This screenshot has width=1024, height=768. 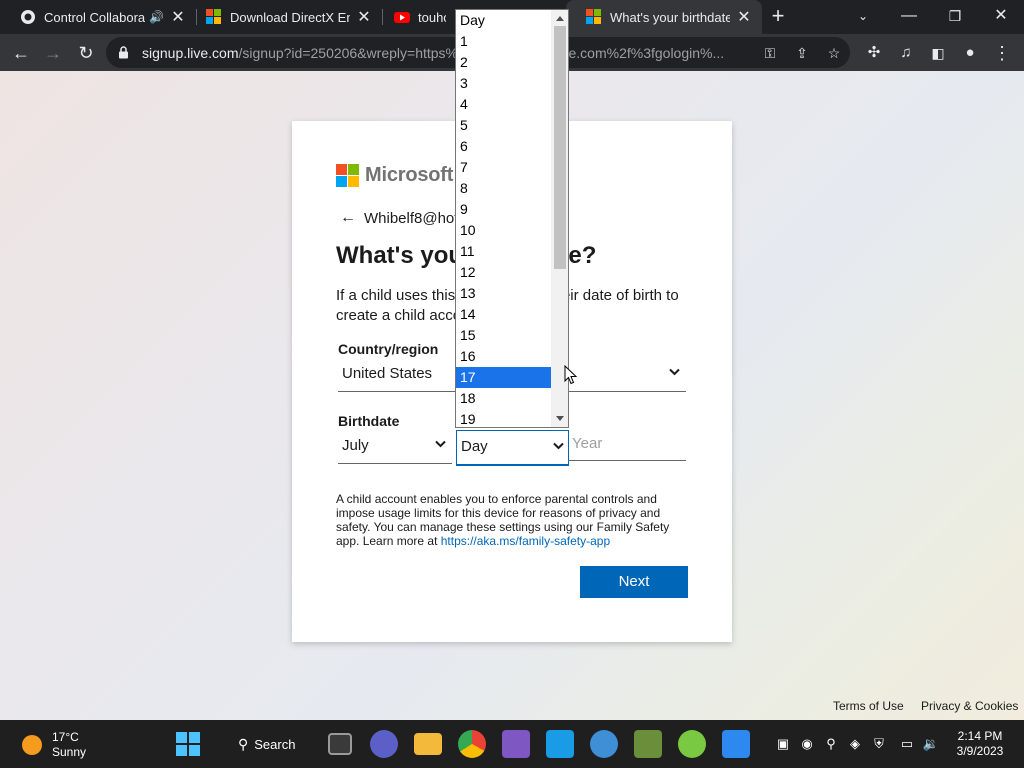 What do you see at coordinates (290, 17) in the screenshot?
I see `tab-title: Download DirectX End-` at bounding box center [290, 17].